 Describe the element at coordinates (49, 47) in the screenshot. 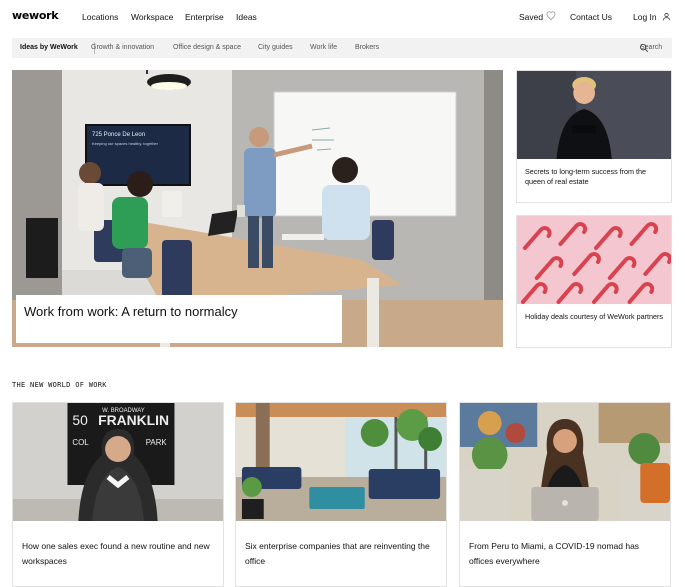

I see `subnav-ideas-by-wework: Ideas by WeWork` at that location.